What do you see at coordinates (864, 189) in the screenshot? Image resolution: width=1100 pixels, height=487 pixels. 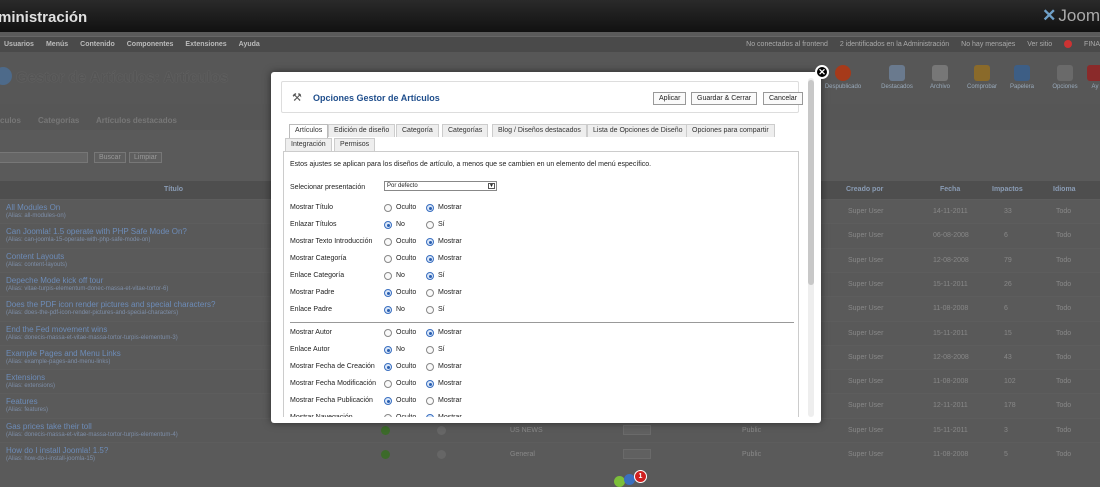 I see `col-created-by: Creado por` at bounding box center [864, 189].